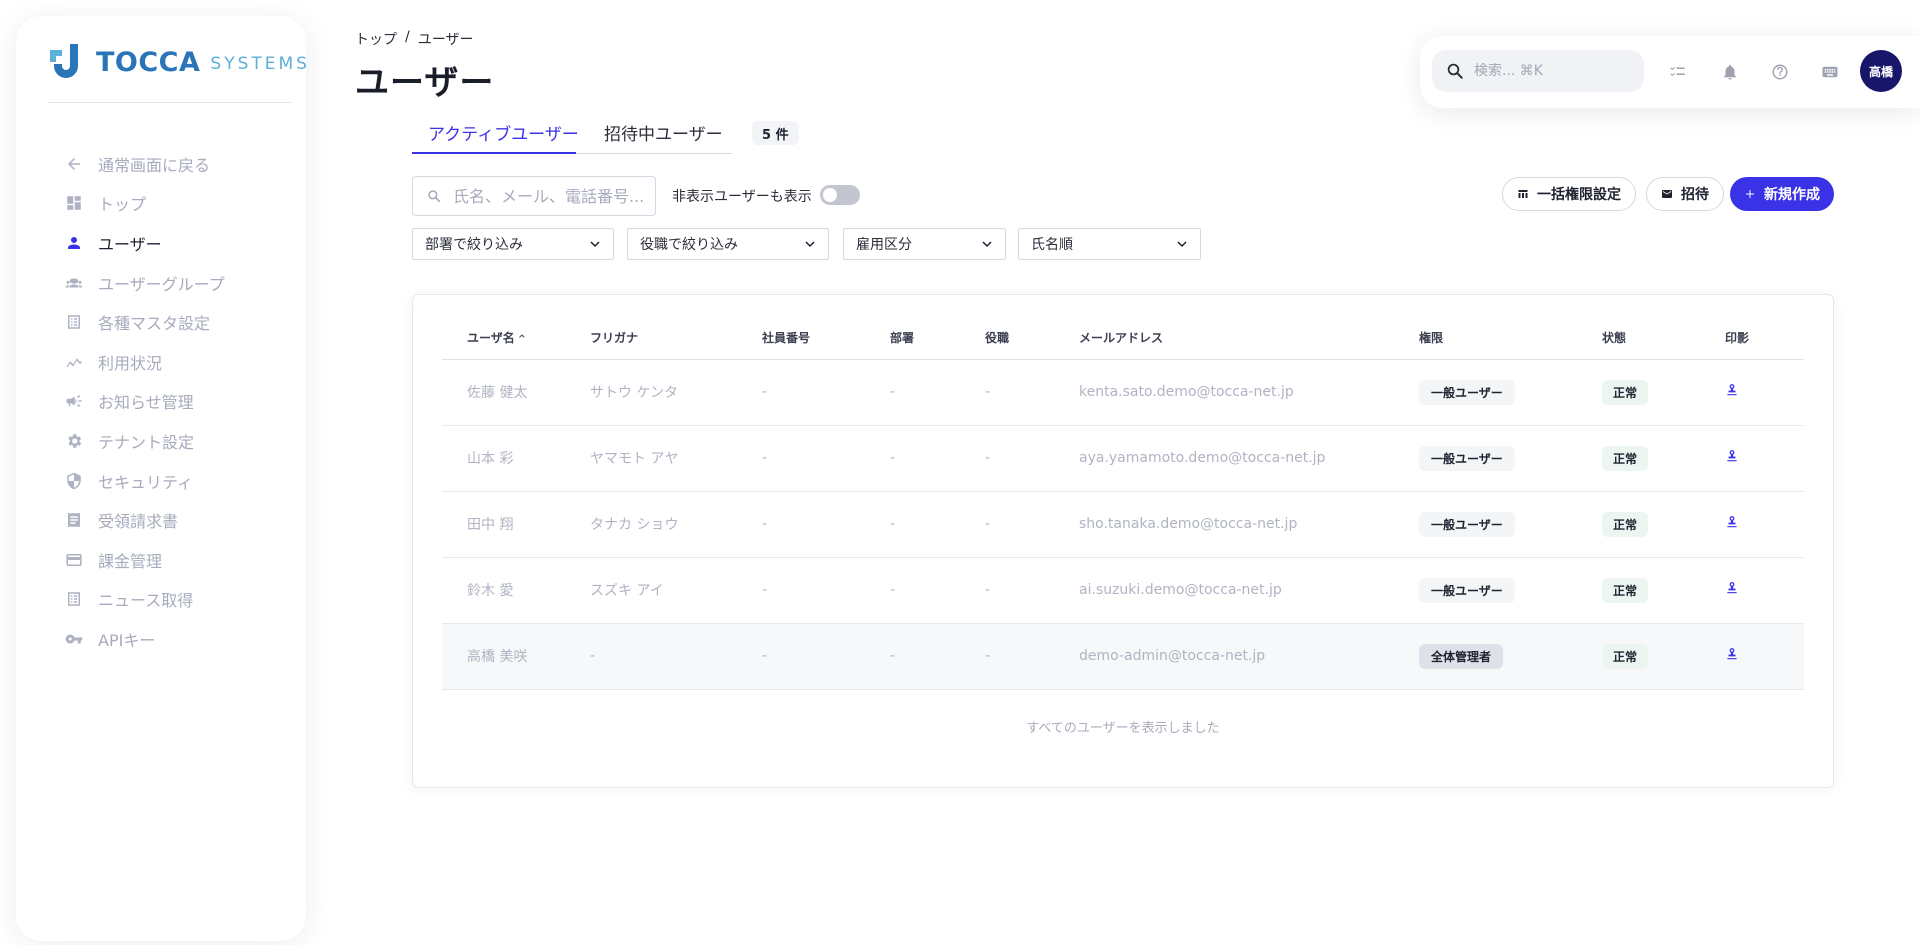  I want to click on group-icon, so click(74, 283).